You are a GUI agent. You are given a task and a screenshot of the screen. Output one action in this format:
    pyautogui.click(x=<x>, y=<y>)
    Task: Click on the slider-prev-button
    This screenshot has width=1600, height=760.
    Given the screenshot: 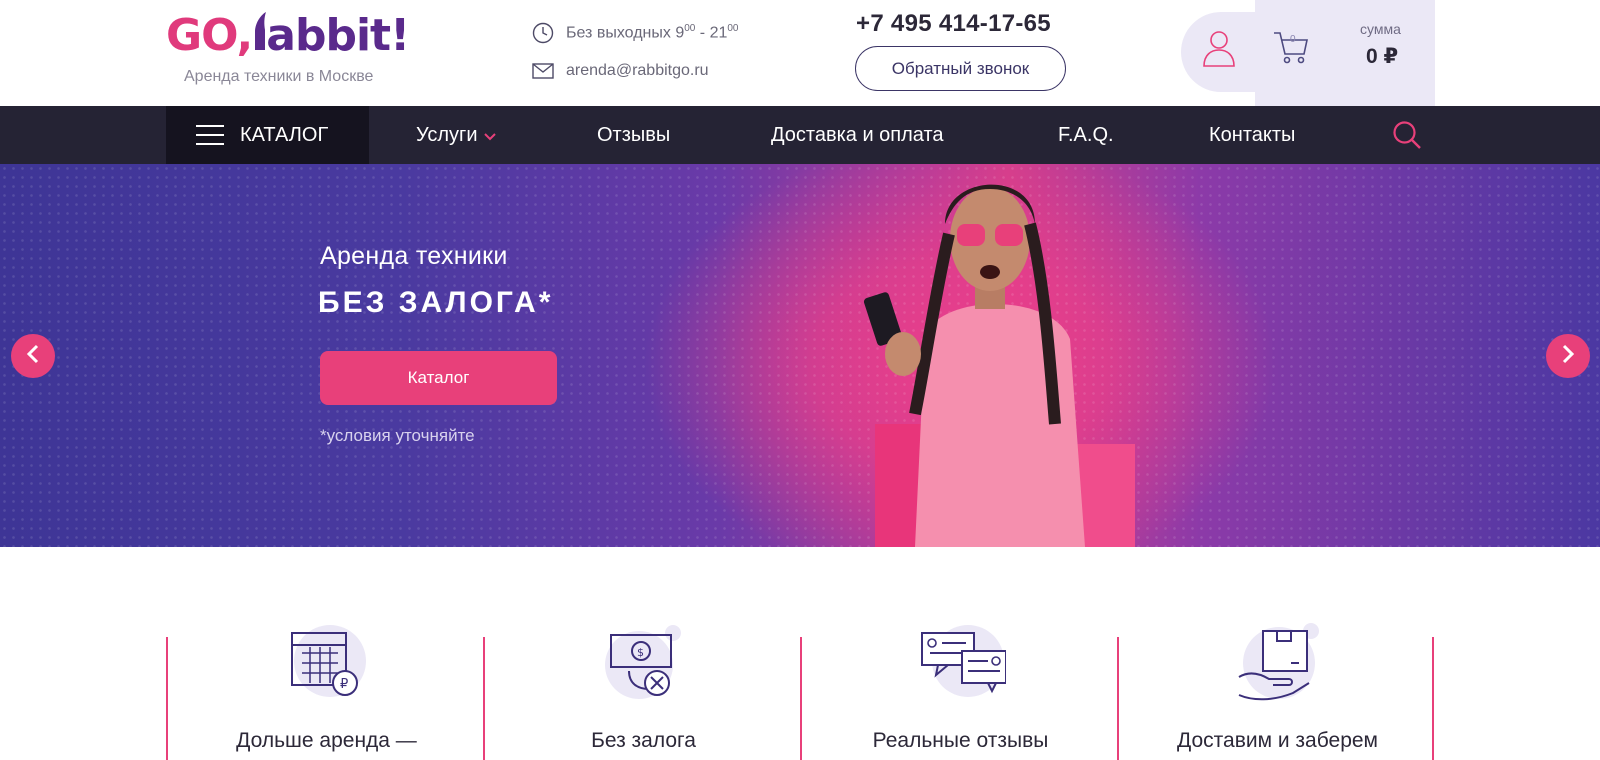 What is the action you would take?
    pyautogui.click(x=33, y=356)
    